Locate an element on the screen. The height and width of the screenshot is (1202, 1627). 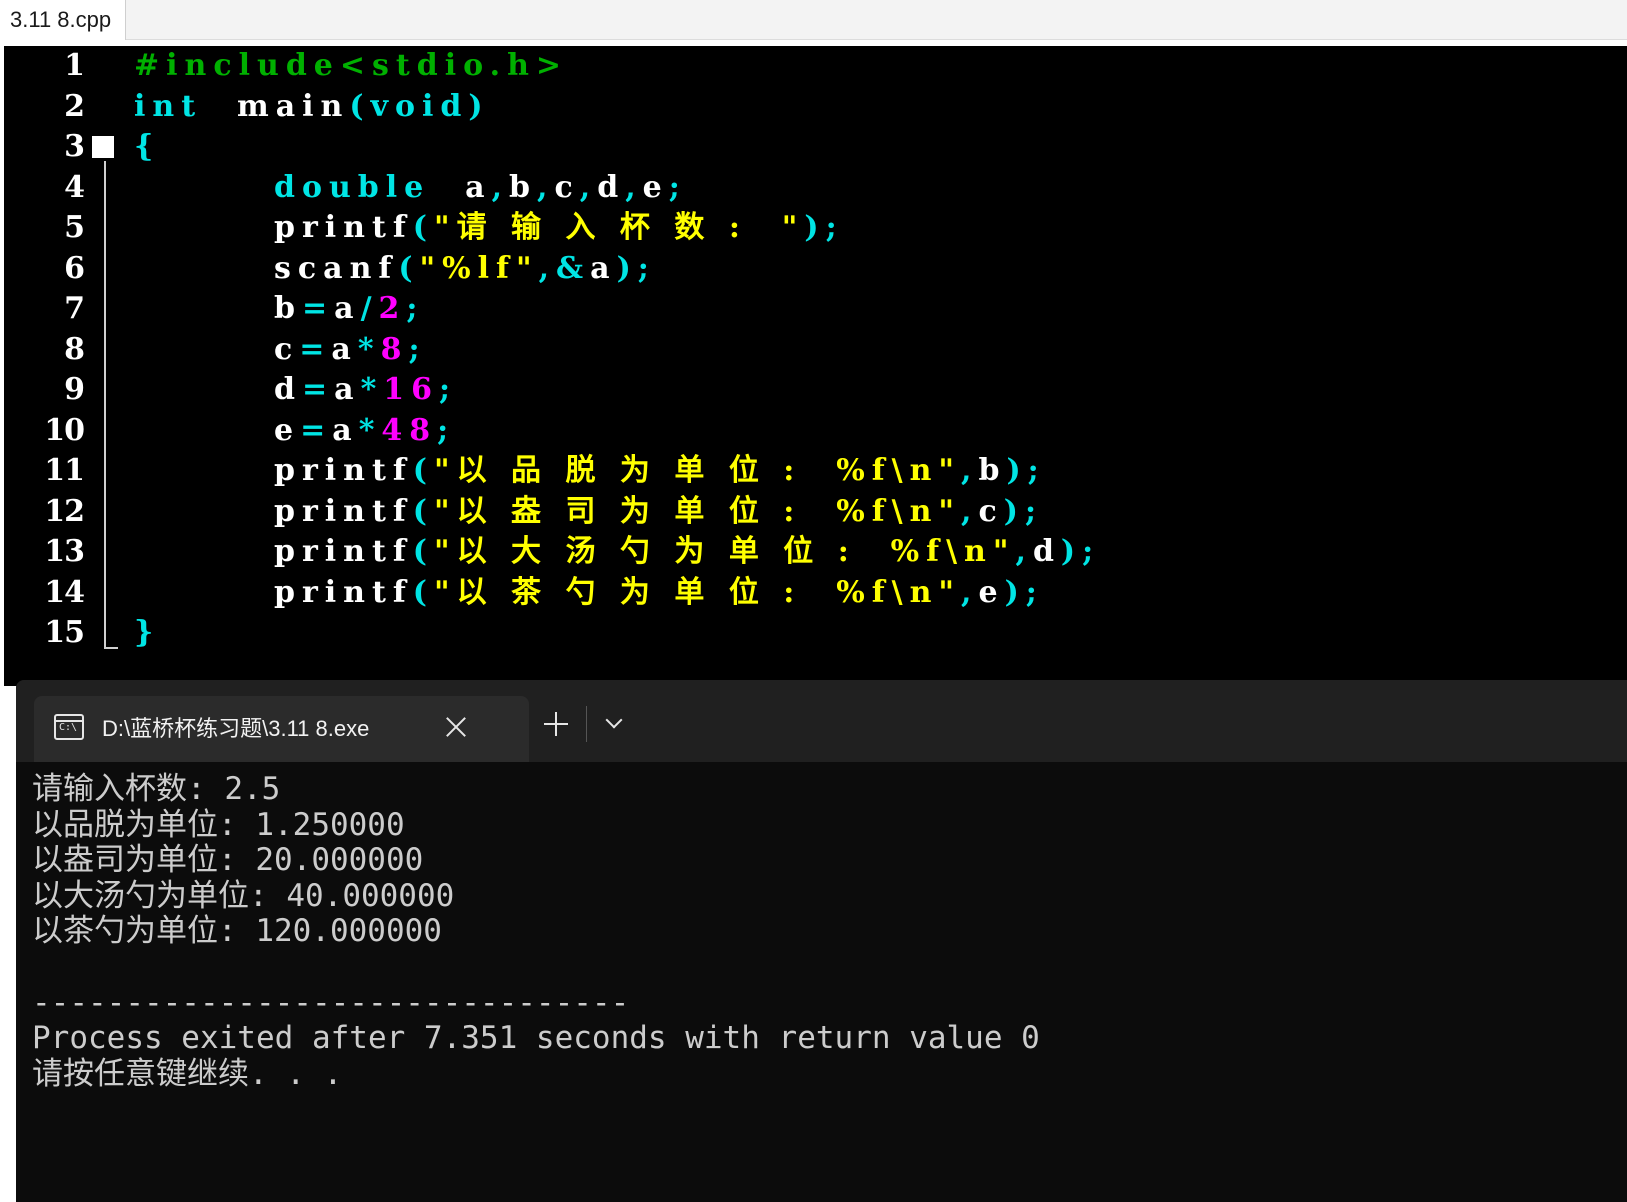
code-text: #include<stdio.h> is located at coordinates (351, 66).